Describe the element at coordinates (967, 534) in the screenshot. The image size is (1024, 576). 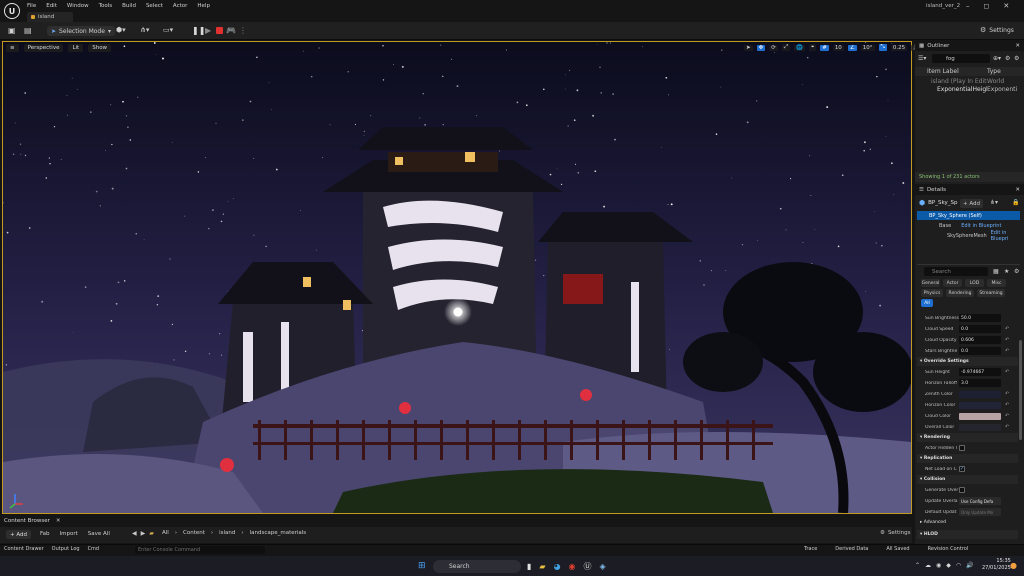
I see `section-hlod: ▾ HLOD` at that location.